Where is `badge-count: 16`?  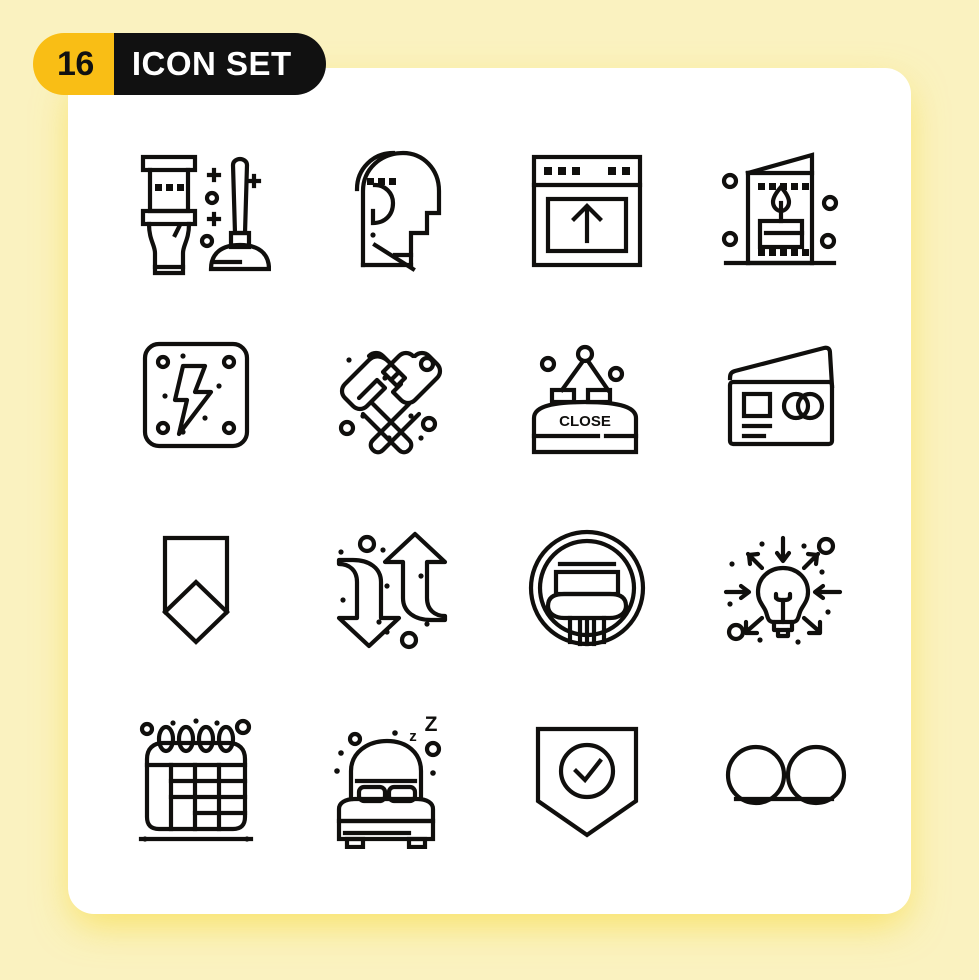
badge-count: 16 is located at coordinates (73, 64).